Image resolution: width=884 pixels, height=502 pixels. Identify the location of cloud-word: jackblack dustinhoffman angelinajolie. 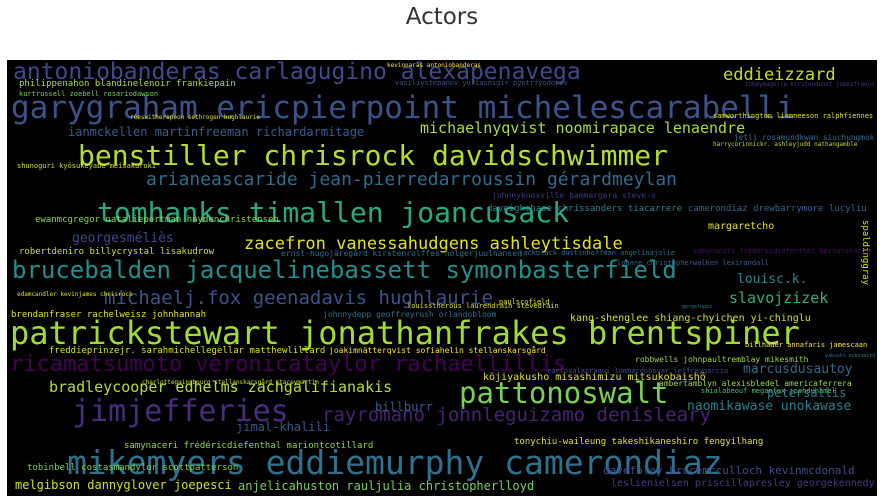
(597, 253).